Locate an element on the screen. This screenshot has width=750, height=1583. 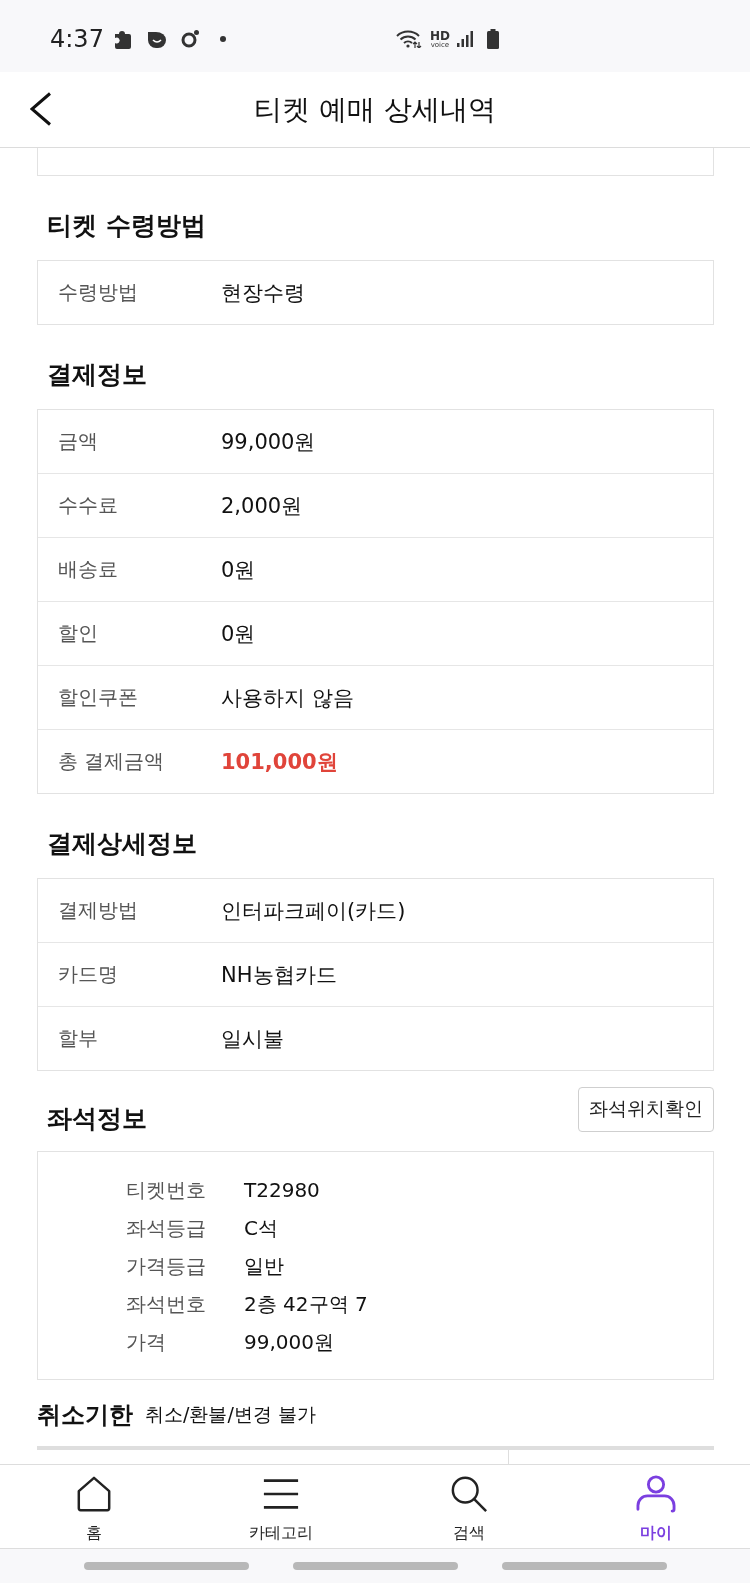
row-value: NH농협카드 is located at coordinates (279, 975).